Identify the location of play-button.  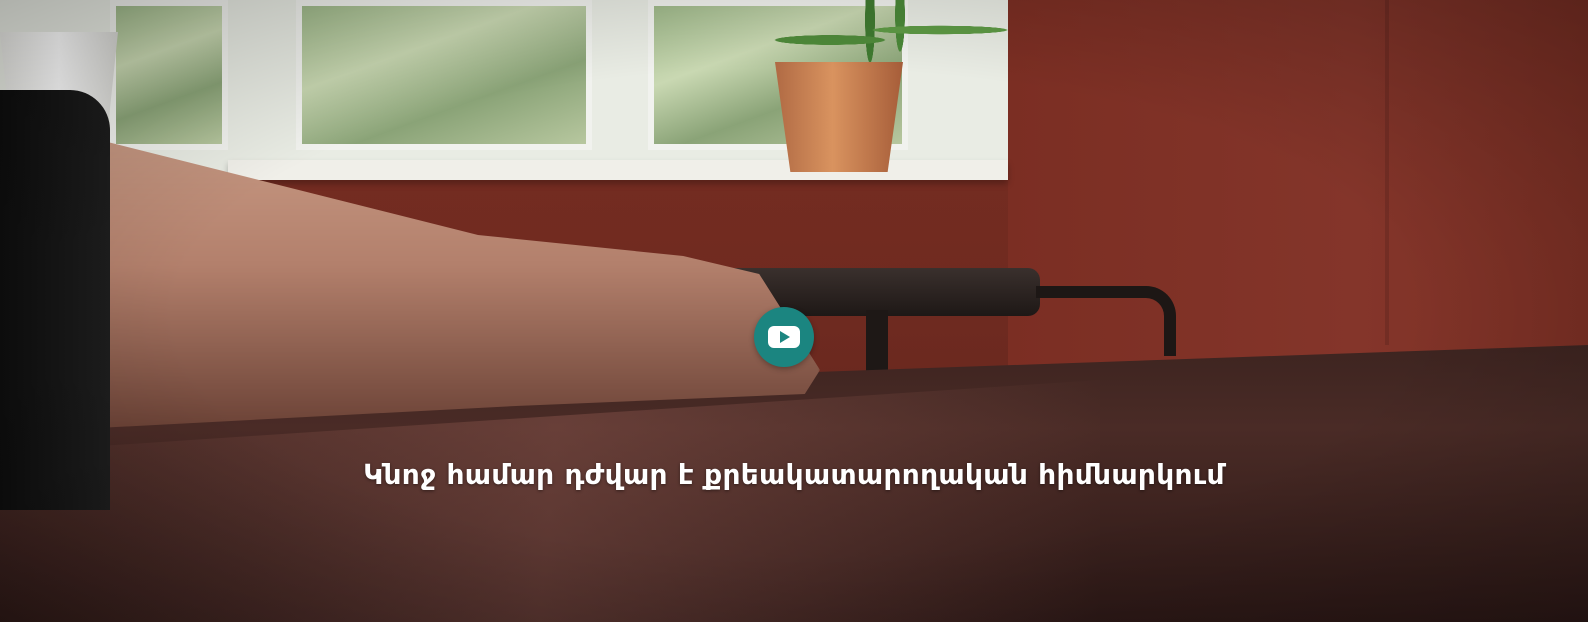
(784, 337).